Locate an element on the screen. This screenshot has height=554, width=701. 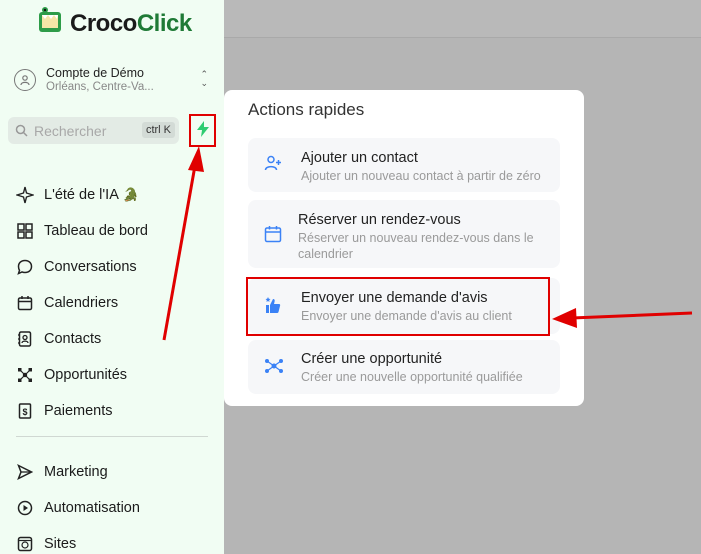
nav-item-payments: $ Paiements is located at coordinates (116, 411).